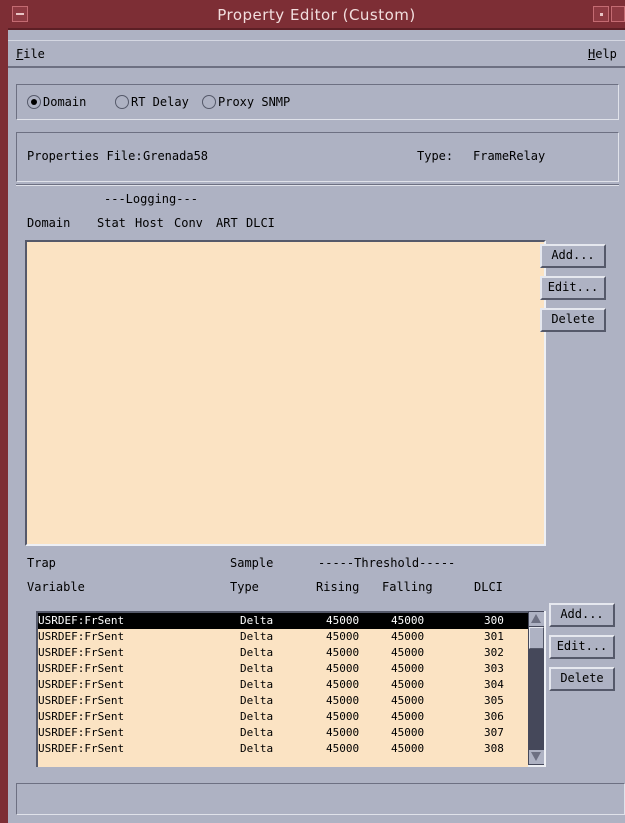 Image resolution: width=625 pixels, height=823 pixels. Describe the element at coordinates (316, 54) in the screenshot. I see `menu-bar: File Help` at that location.